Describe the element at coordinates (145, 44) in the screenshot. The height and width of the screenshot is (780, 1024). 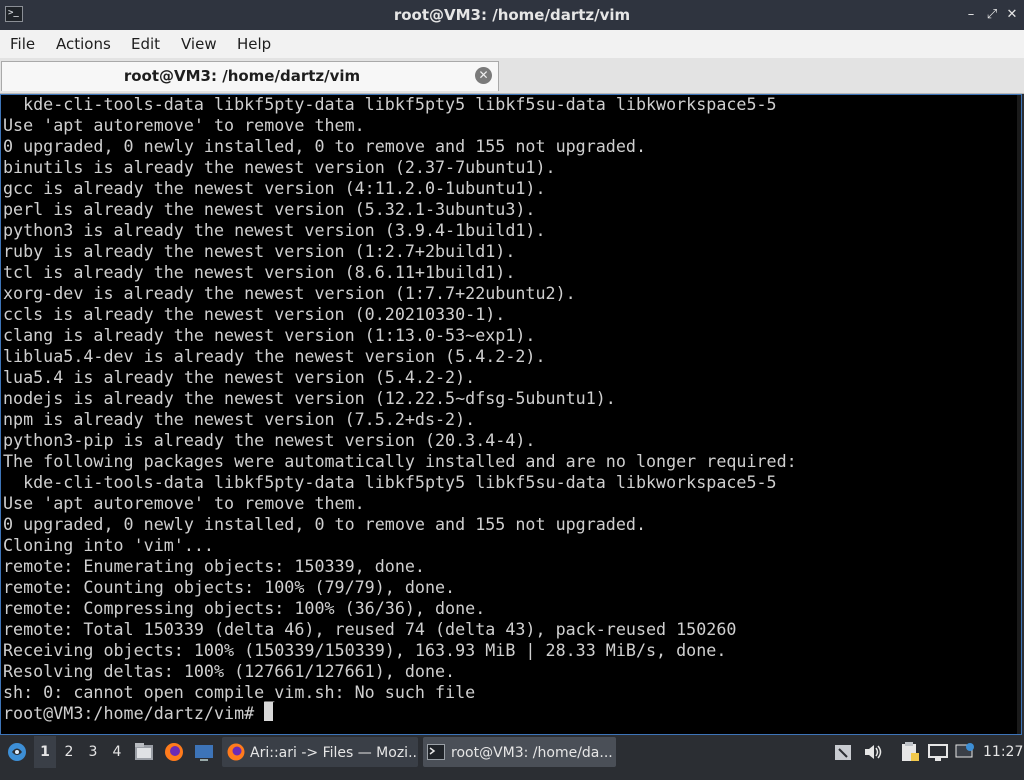
I see `menu-edit: Edit` at that location.